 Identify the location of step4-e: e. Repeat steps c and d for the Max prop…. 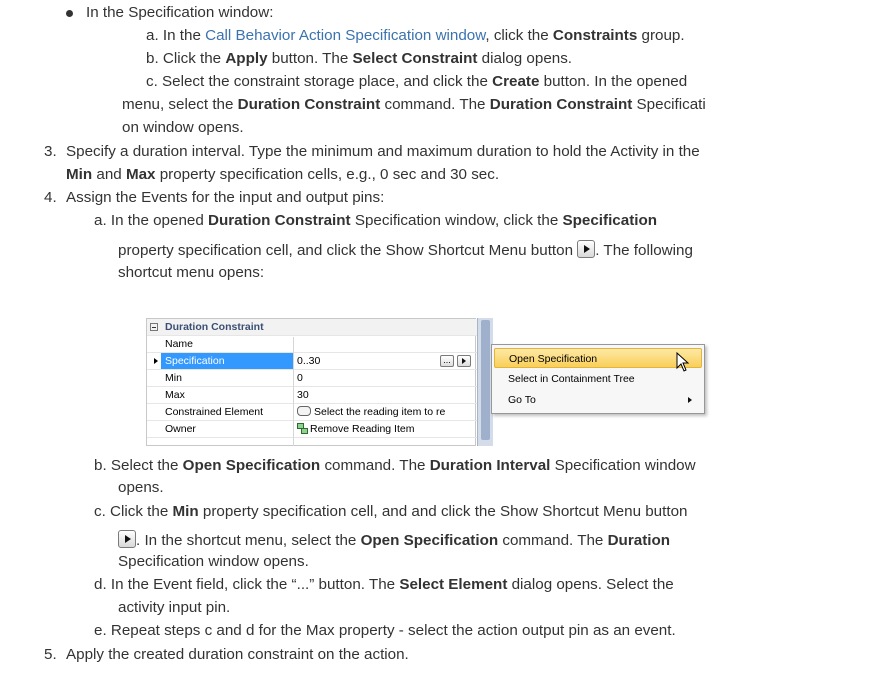
(385, 630).